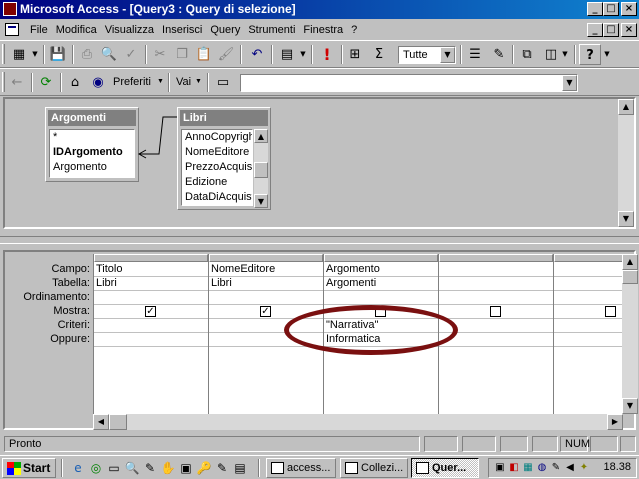  Describe the element at coordinates (226, 54) in the screenshot. I see `format-painter-icon: 🖌` at that location.